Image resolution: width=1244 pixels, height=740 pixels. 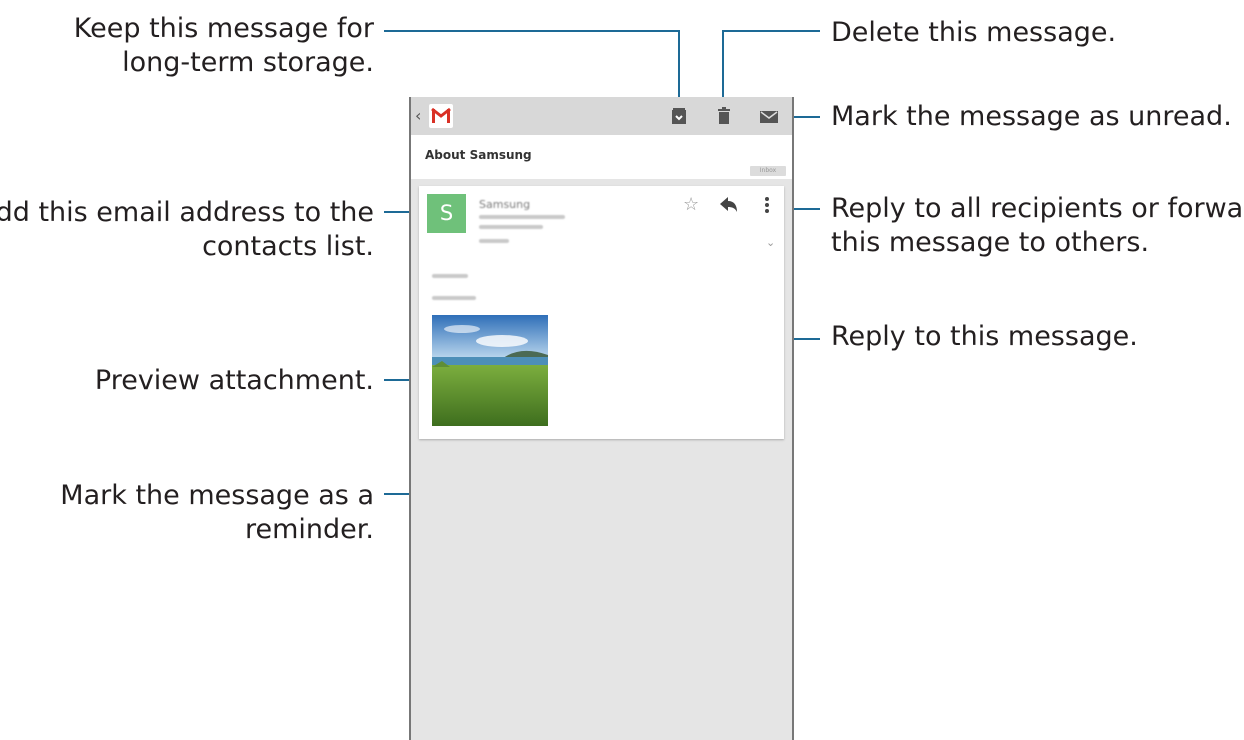 I want to click on star-icon: ☆, so click(x=691, y=204).